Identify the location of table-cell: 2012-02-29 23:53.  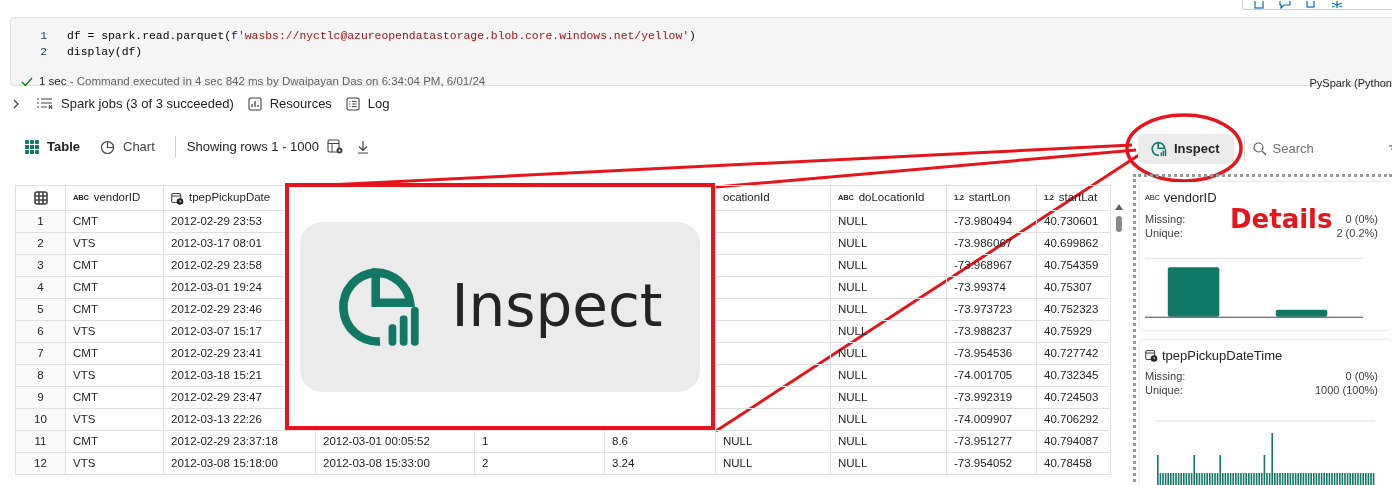
(216, 220).